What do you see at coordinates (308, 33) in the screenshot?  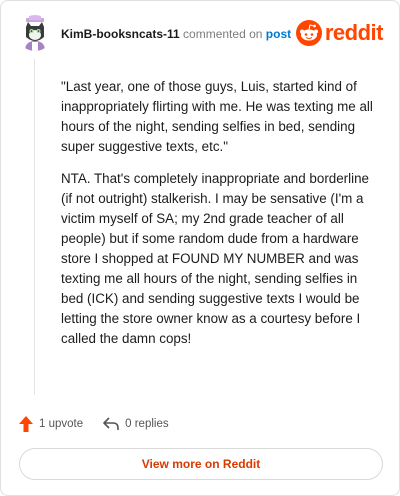 I see `reddit-logo-icon` at bounding box center [308, 33].